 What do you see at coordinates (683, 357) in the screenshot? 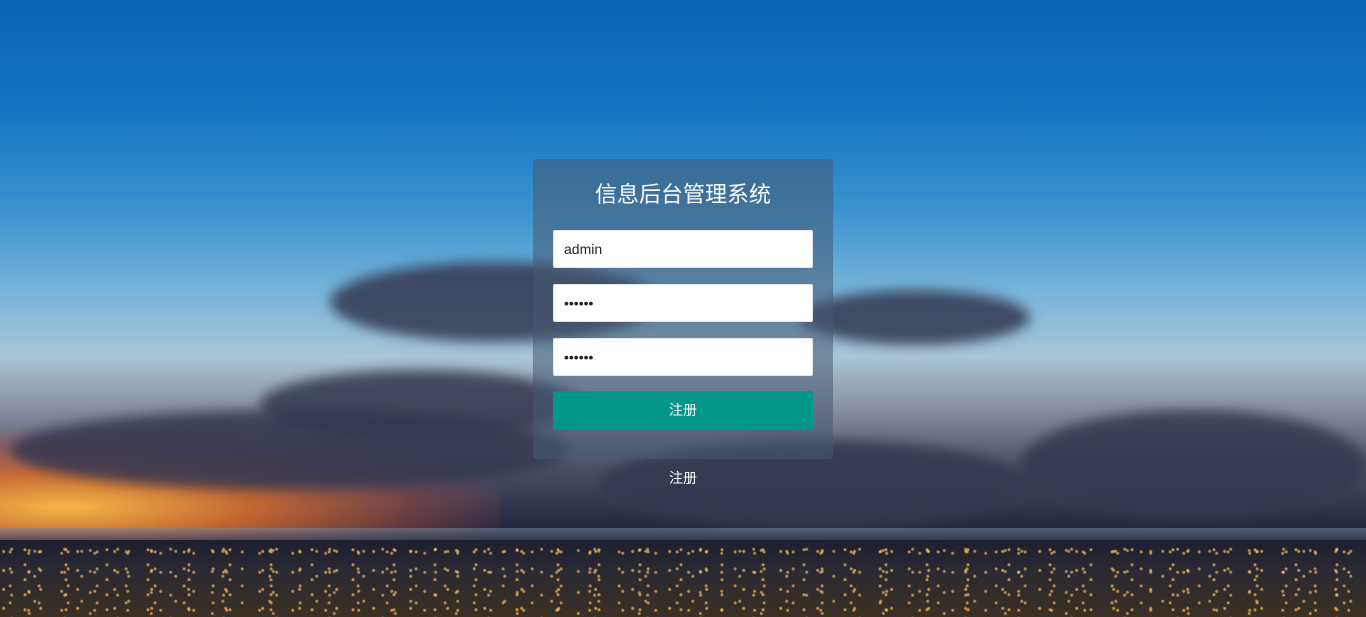
I see `confirm-password-input` at bounding box center [683, 357].